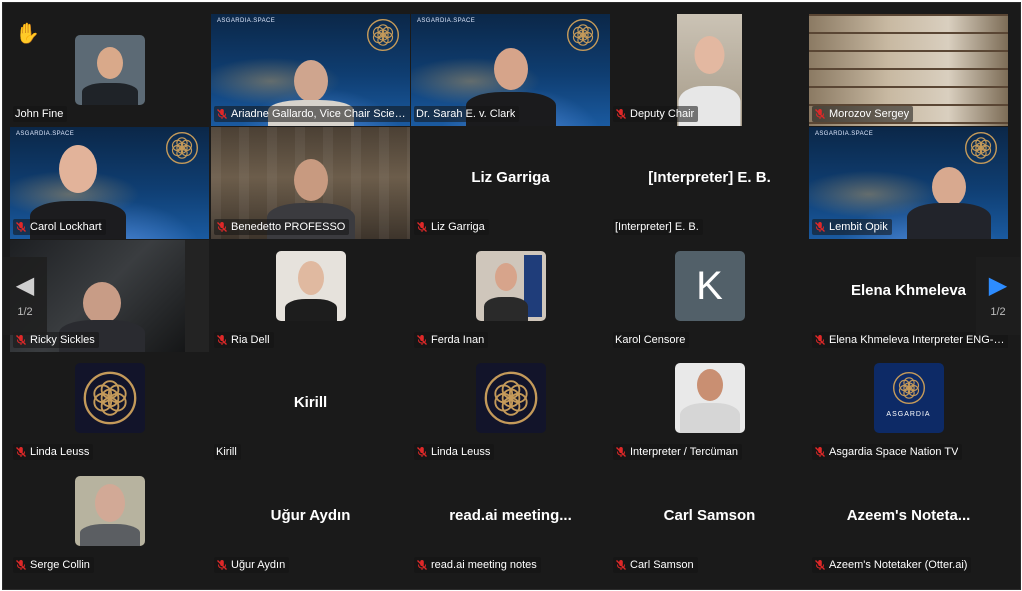  What do you see at coordinates (451, 227) in the screenshot?
I see `participant-name-label: Liz Garriga` at bounding box center [451, 227].